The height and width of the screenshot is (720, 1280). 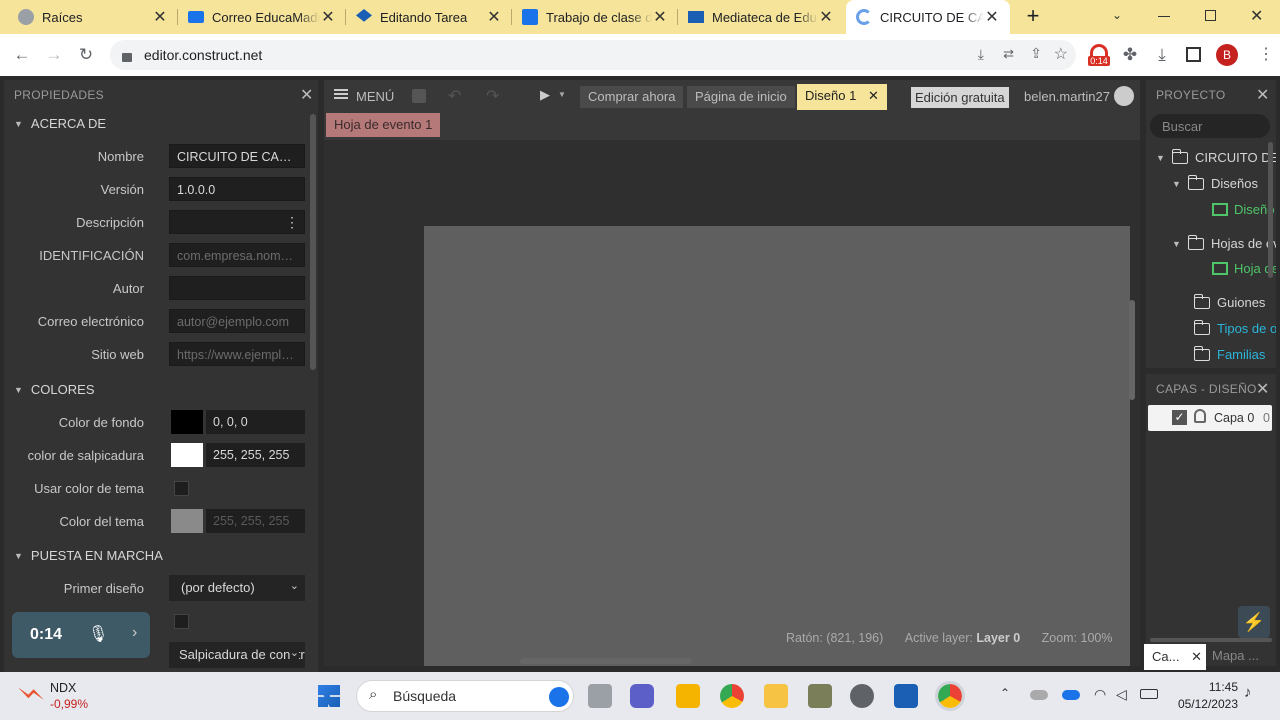 What do you see at coordinates (593, 55) in the screenshot?
I see `address-bar: editor.construct.net ⤓ ⇄ ⇪ ☆` at bounding box center [593, 55].